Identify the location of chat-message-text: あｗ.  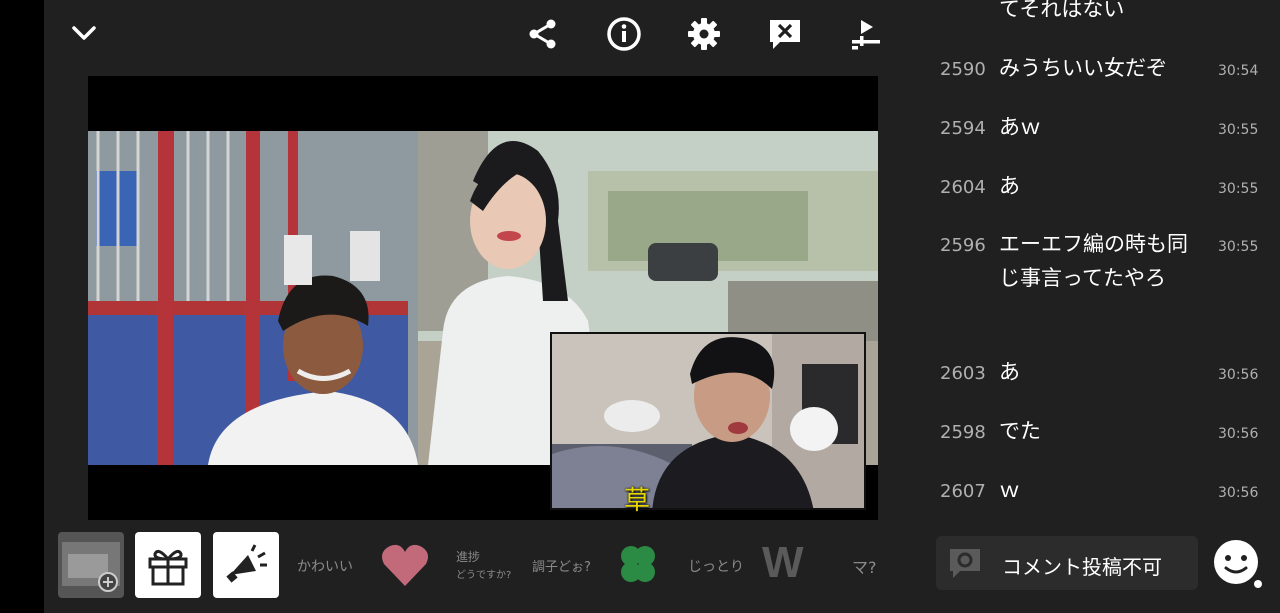
(1020, 127).